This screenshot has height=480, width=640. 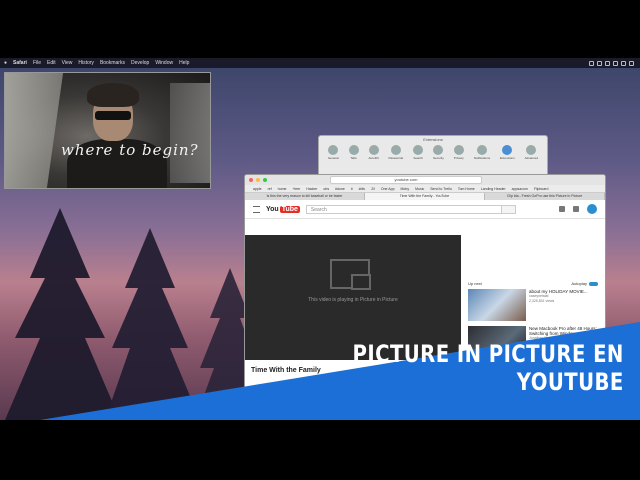 I want to click on favorite-link: #dtv, so click(x=362, y=189).